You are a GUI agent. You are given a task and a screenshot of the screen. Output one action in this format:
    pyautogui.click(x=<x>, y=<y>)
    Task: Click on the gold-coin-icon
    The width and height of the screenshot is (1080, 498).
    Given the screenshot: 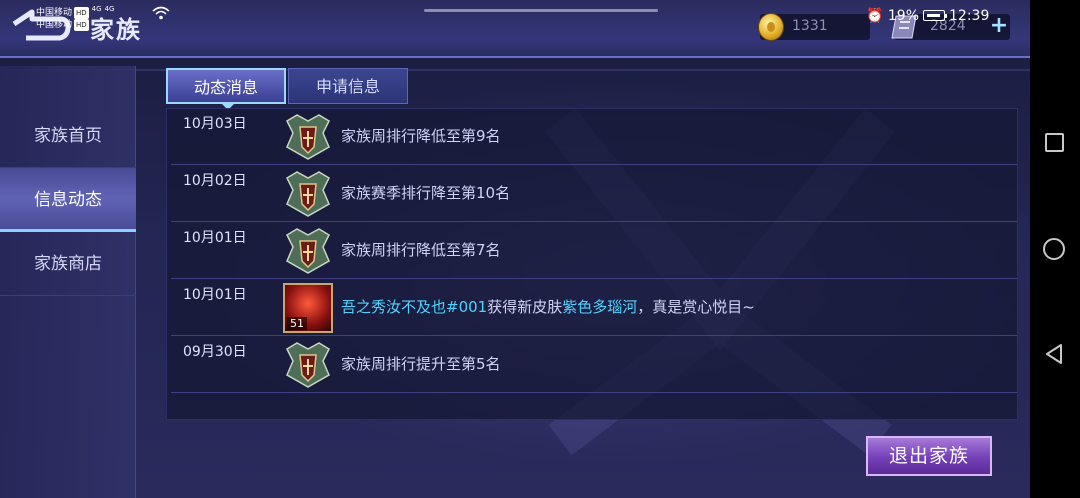 What is the action you would take?
    pyautogui.click(x=771, y=27)
    